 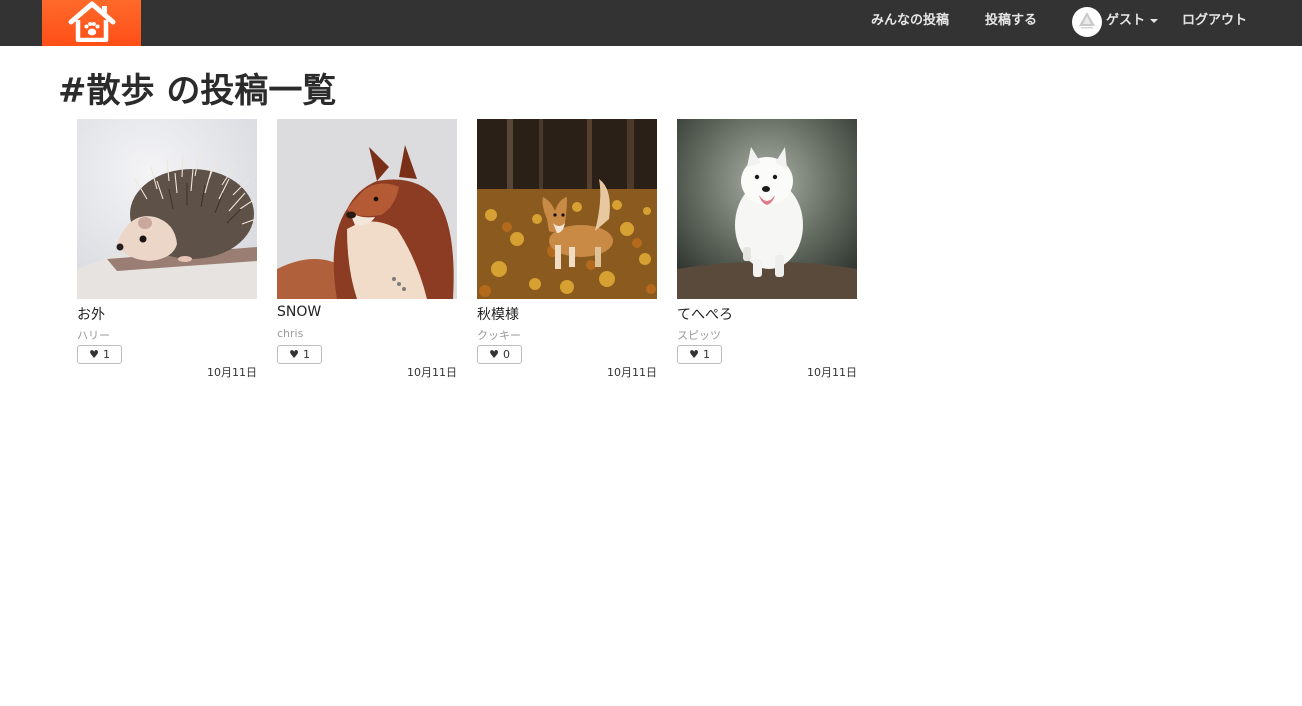 I want to click on user-menu-dropdown: ゲスト, so click(x=1132, y=23).